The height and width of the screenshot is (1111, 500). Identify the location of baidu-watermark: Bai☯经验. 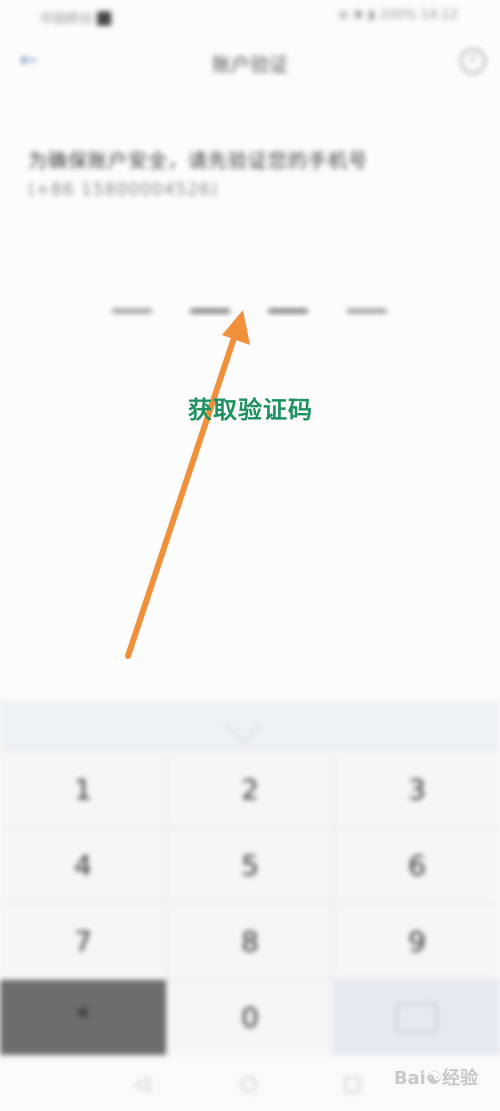
(435, 1078).